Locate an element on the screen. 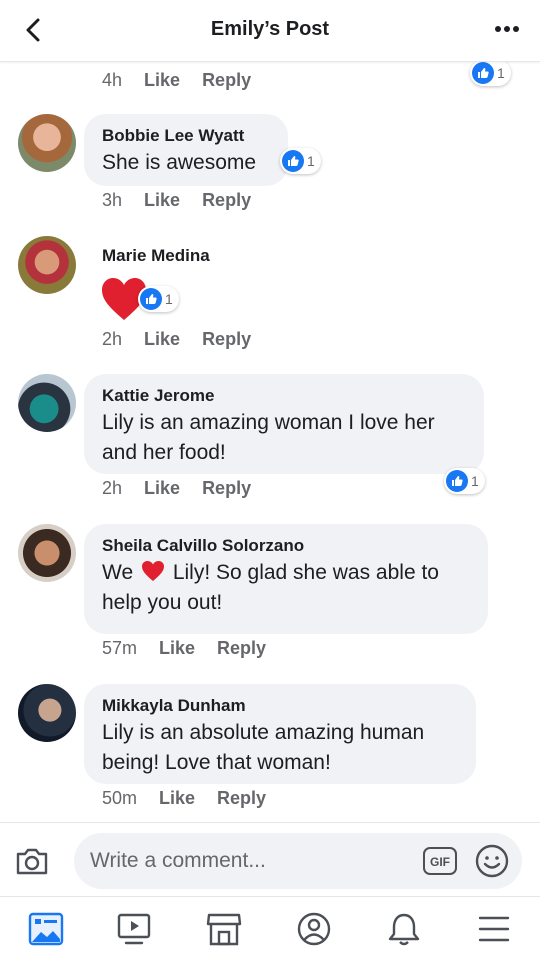 This screenshot has height=960, width=540. comment-time: 3h is located at coordinates (112, 200).